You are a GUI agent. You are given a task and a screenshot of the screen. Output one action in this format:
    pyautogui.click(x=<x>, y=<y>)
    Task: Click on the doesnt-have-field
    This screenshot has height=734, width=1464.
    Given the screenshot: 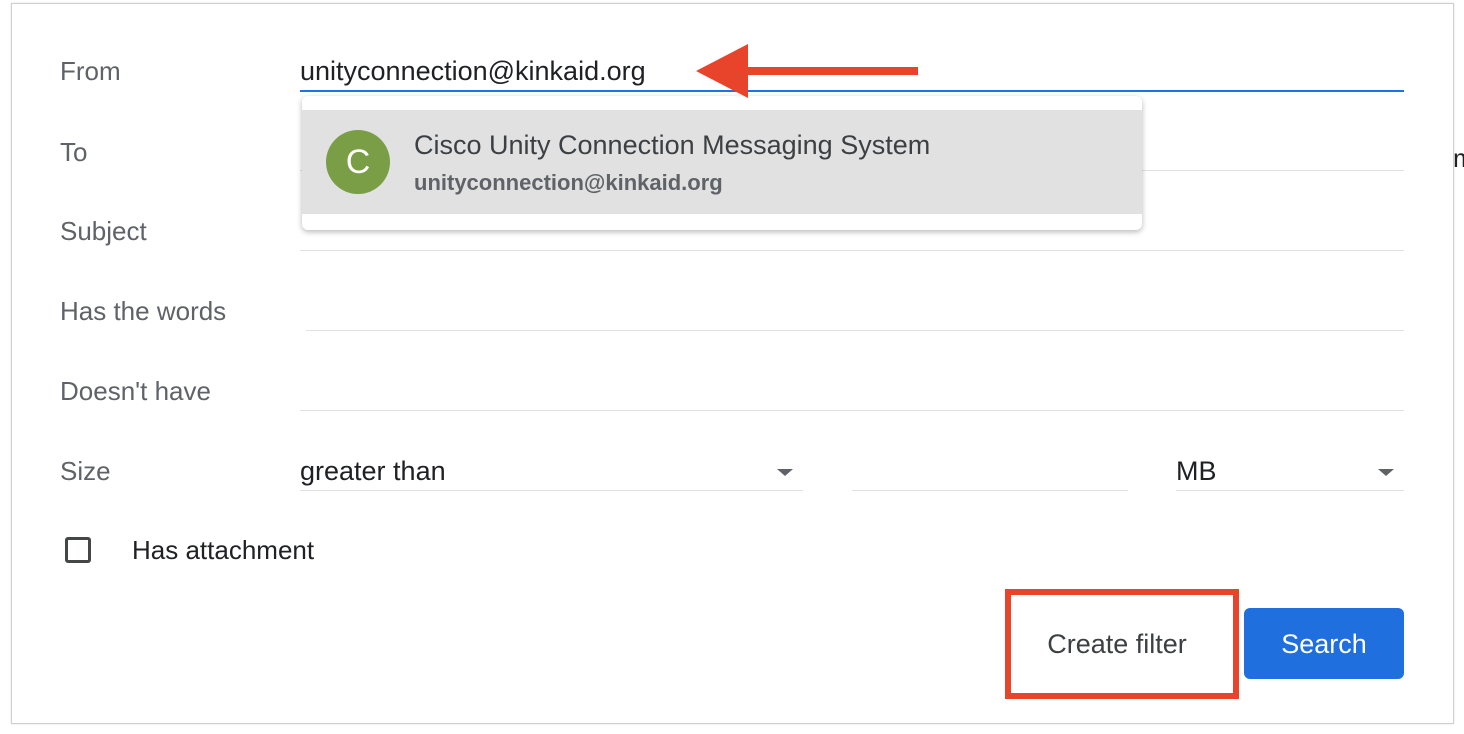 What is the action you would take?
    pyautogui.click(x=852, y=390)
    